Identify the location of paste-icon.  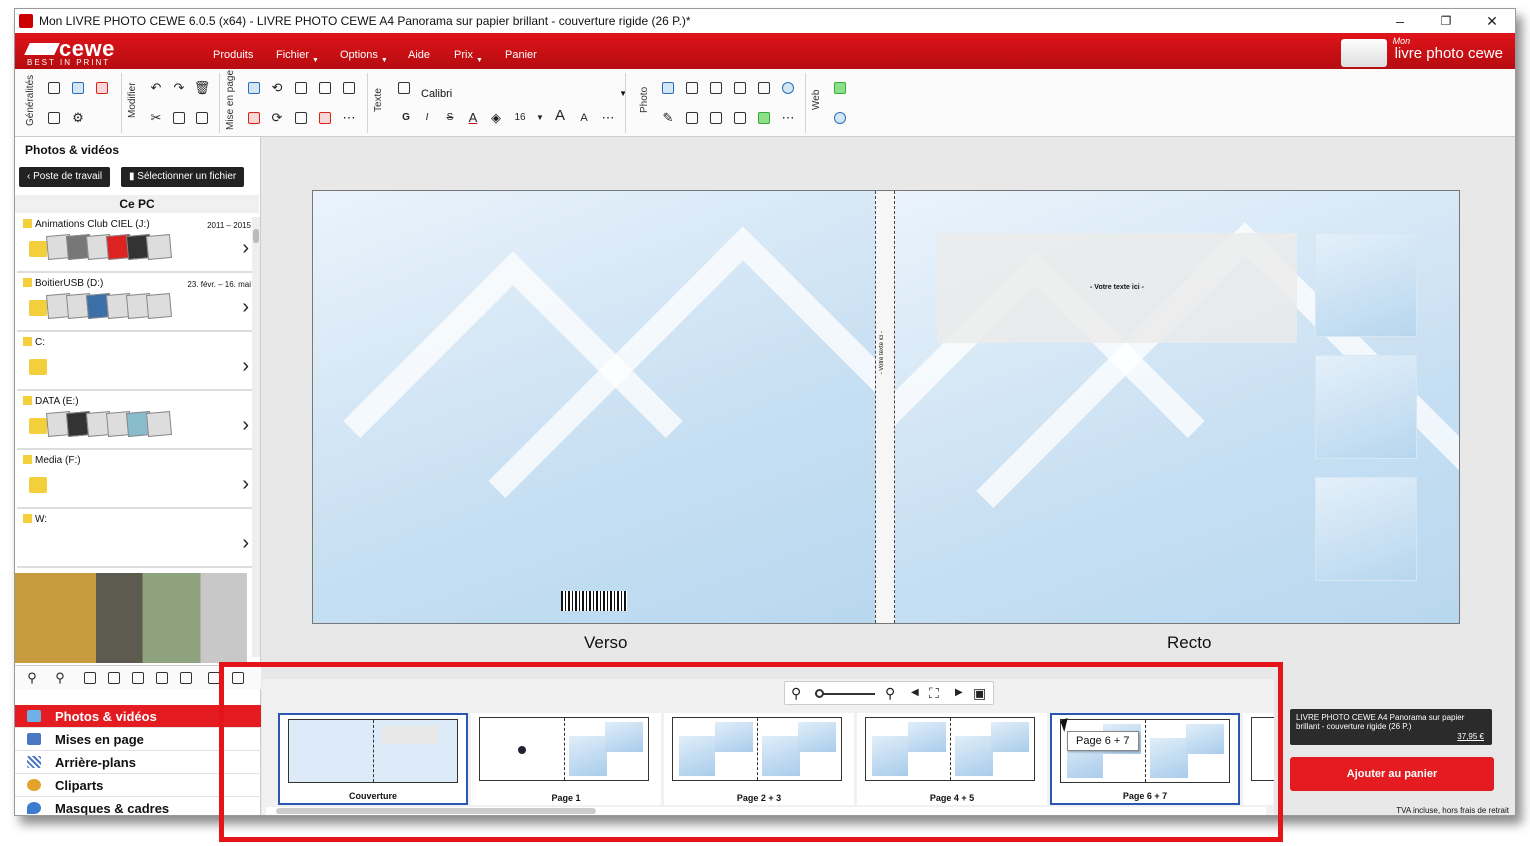
(202, 118).